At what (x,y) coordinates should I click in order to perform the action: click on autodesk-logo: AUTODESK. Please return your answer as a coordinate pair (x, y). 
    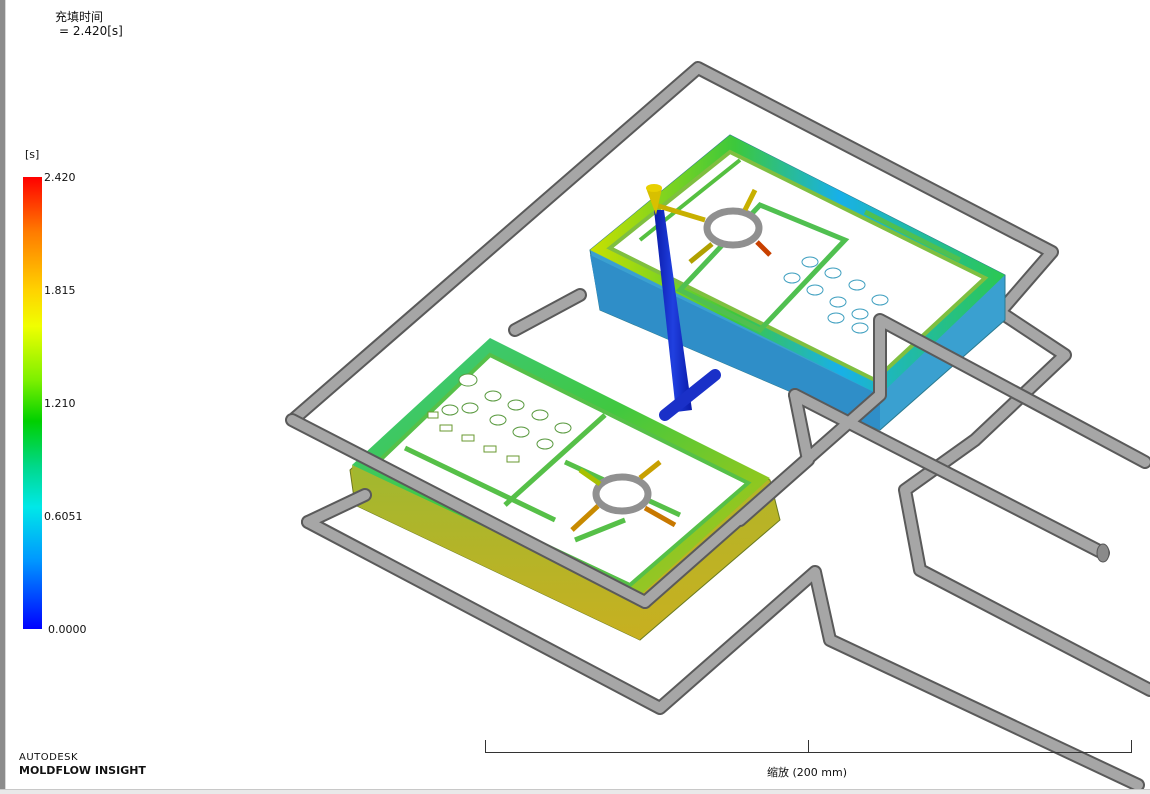
    Looking at the image, I should click on (49, 757).